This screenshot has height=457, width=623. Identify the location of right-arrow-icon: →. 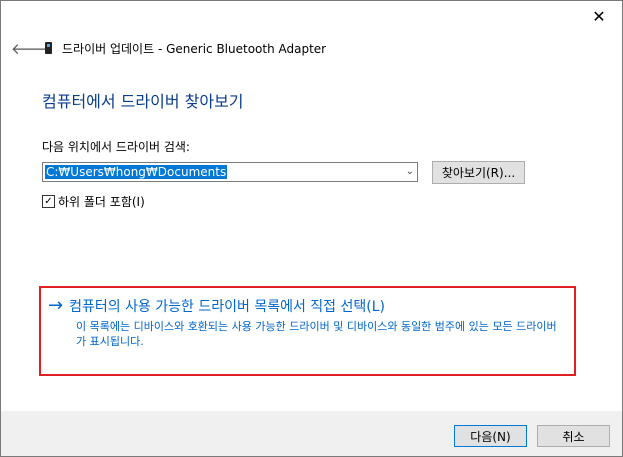
(55, 306).